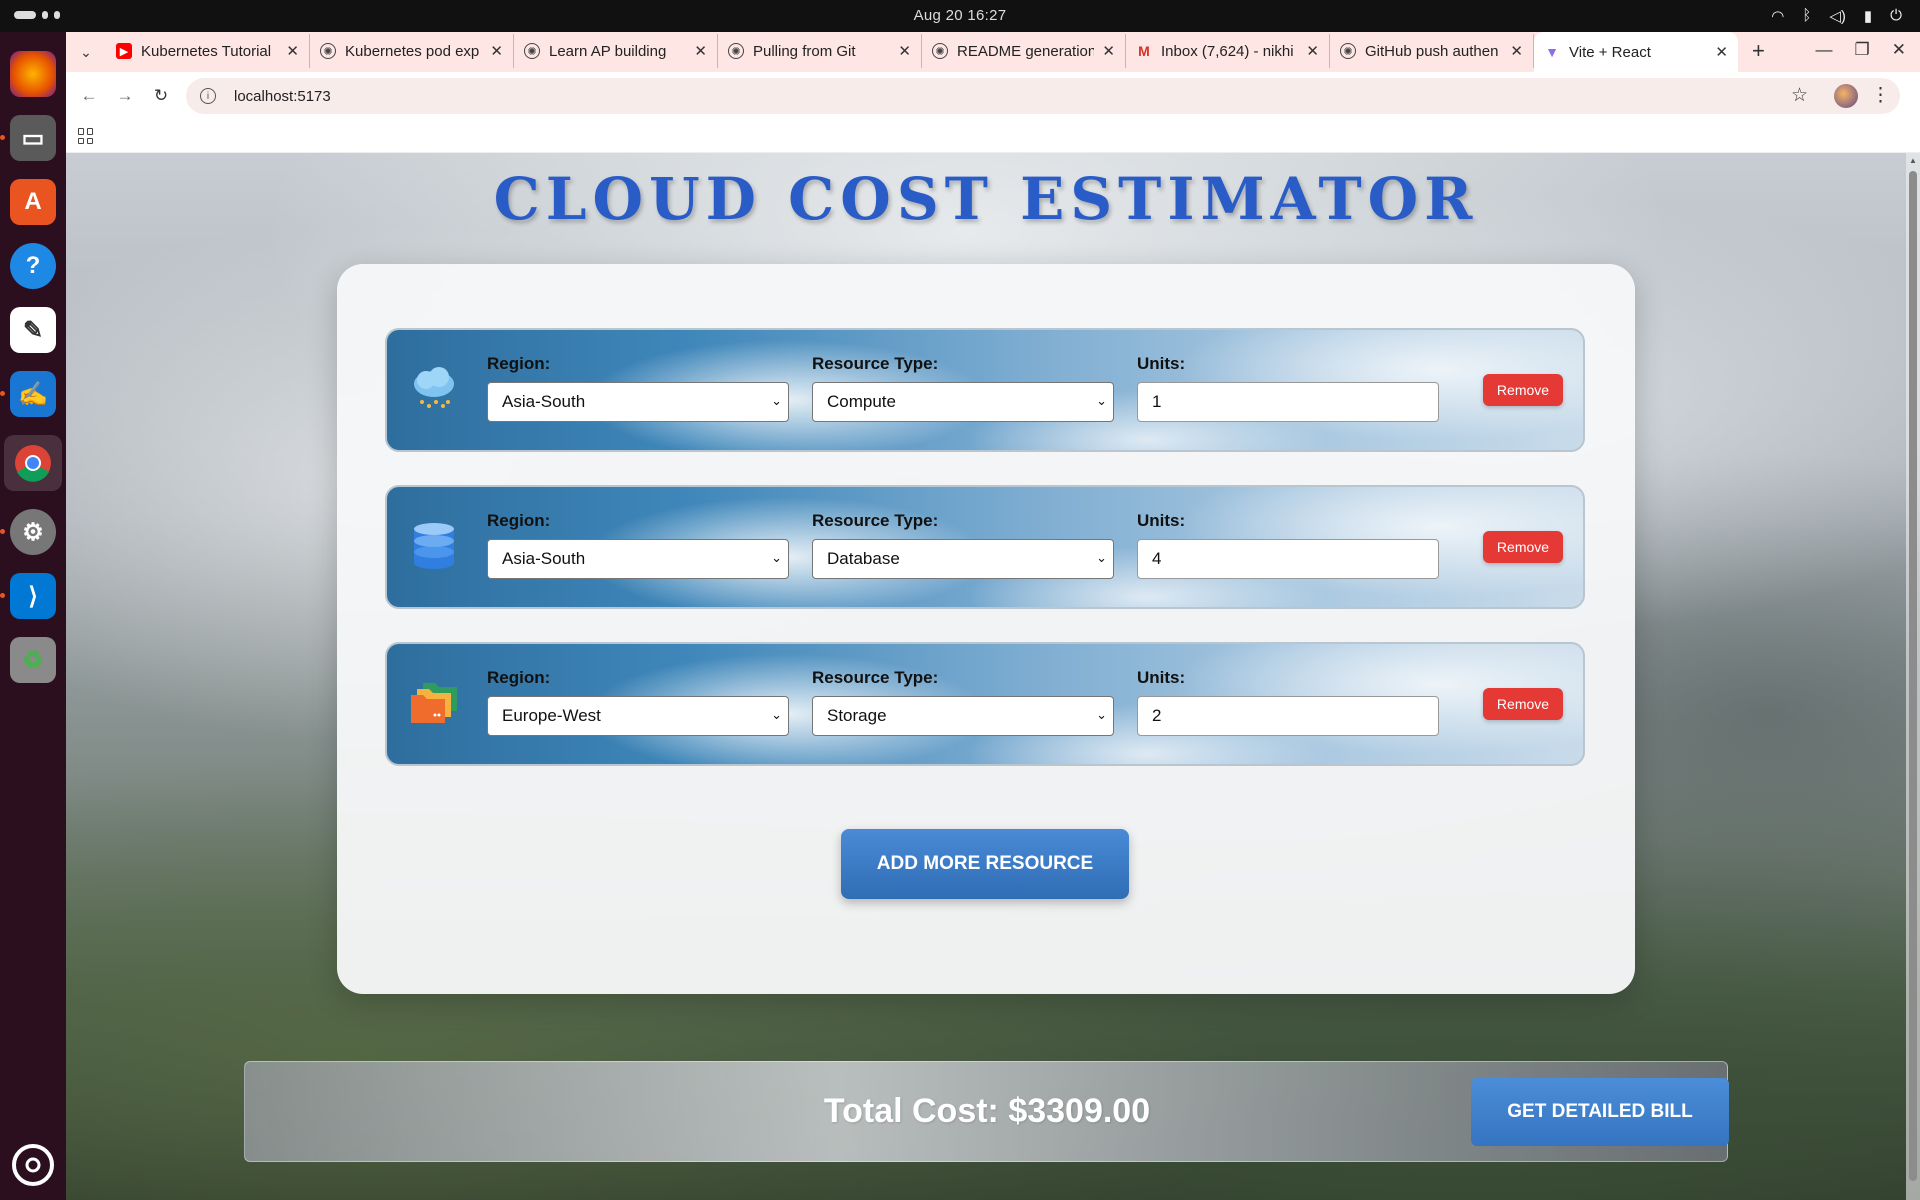  Describe the element at coordinates (1807, 15) in the screenshot. I see `bluetooth-icon: ᛒ` at that location.